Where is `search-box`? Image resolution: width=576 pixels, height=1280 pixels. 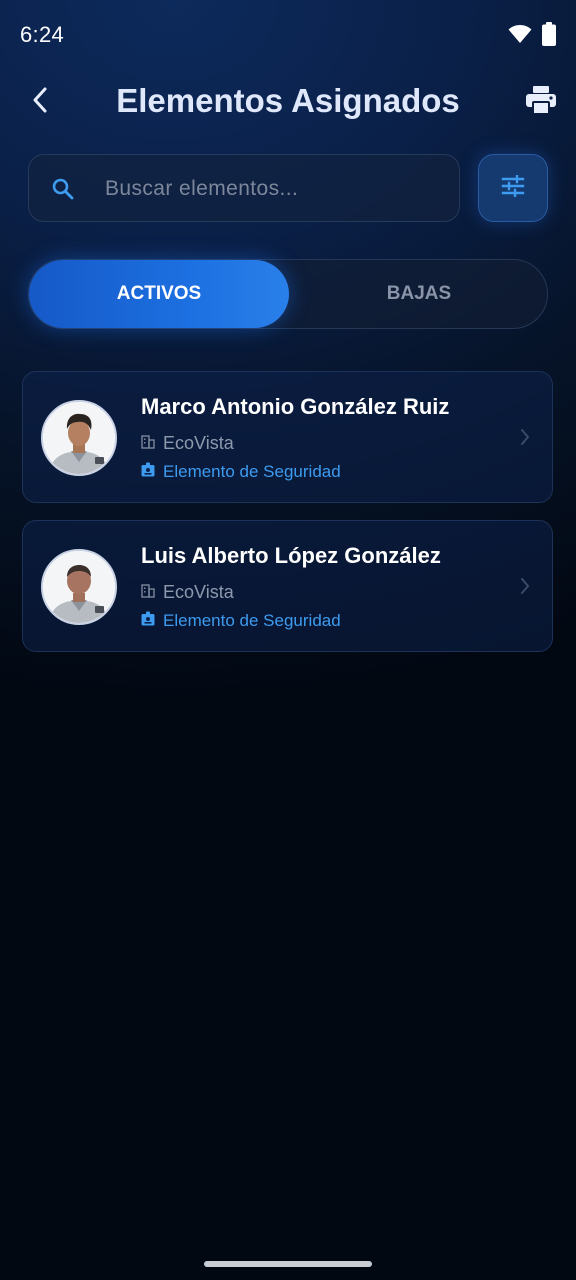 search-box is located at coordinates (244, 188).